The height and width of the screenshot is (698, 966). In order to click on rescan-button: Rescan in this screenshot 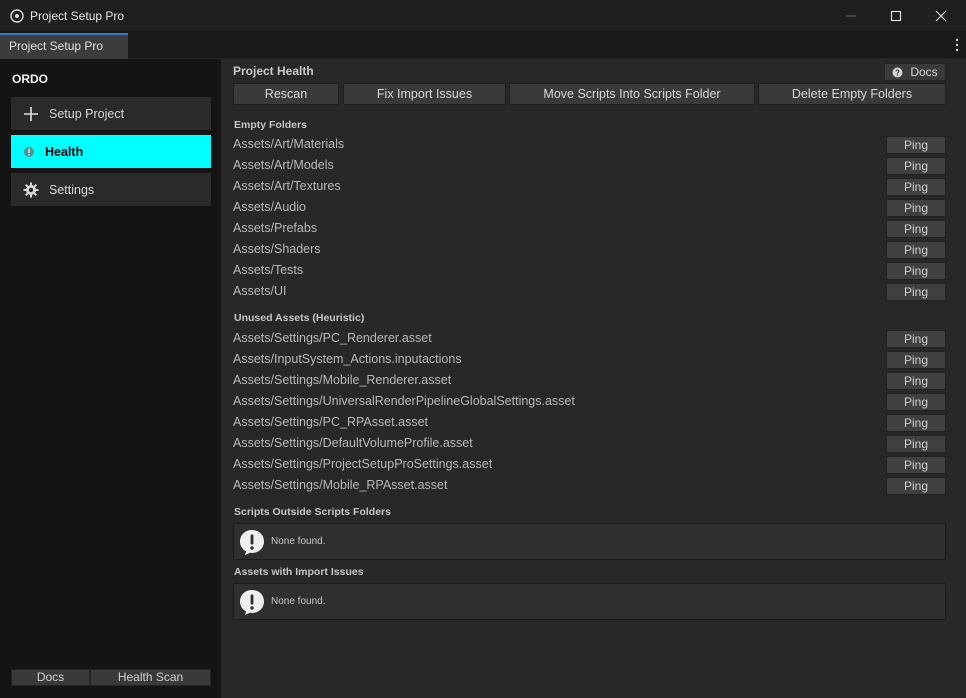, I will do `click(286, 94)`.